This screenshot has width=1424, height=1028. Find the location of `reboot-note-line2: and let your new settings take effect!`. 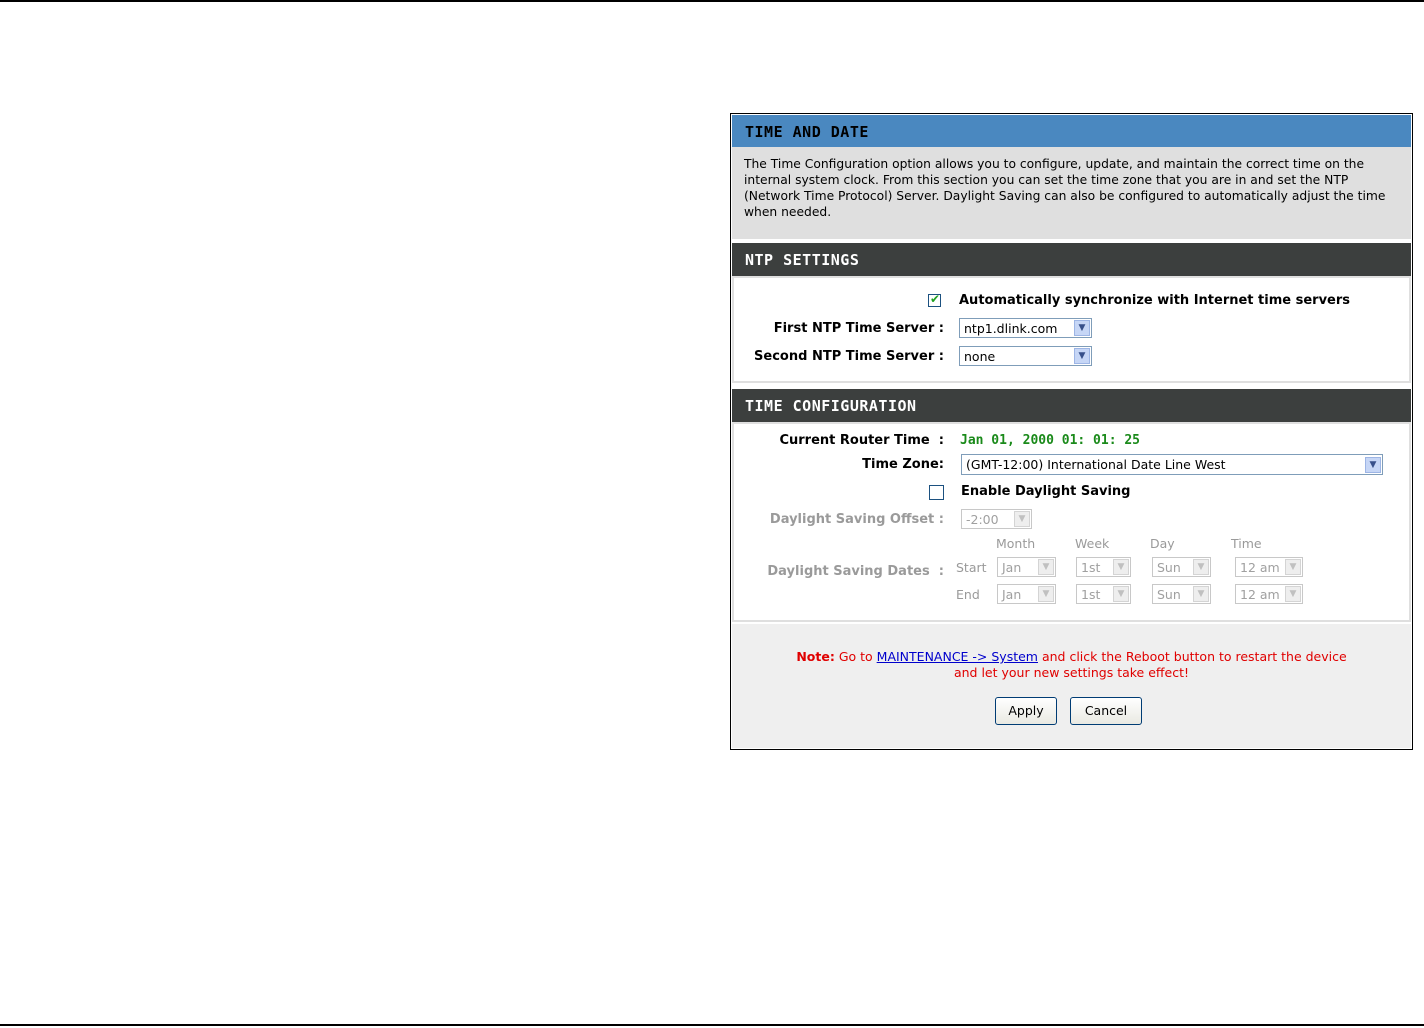

reboot-note-line2: and let your new settings take effect! is located at coordinates (1071, 672).